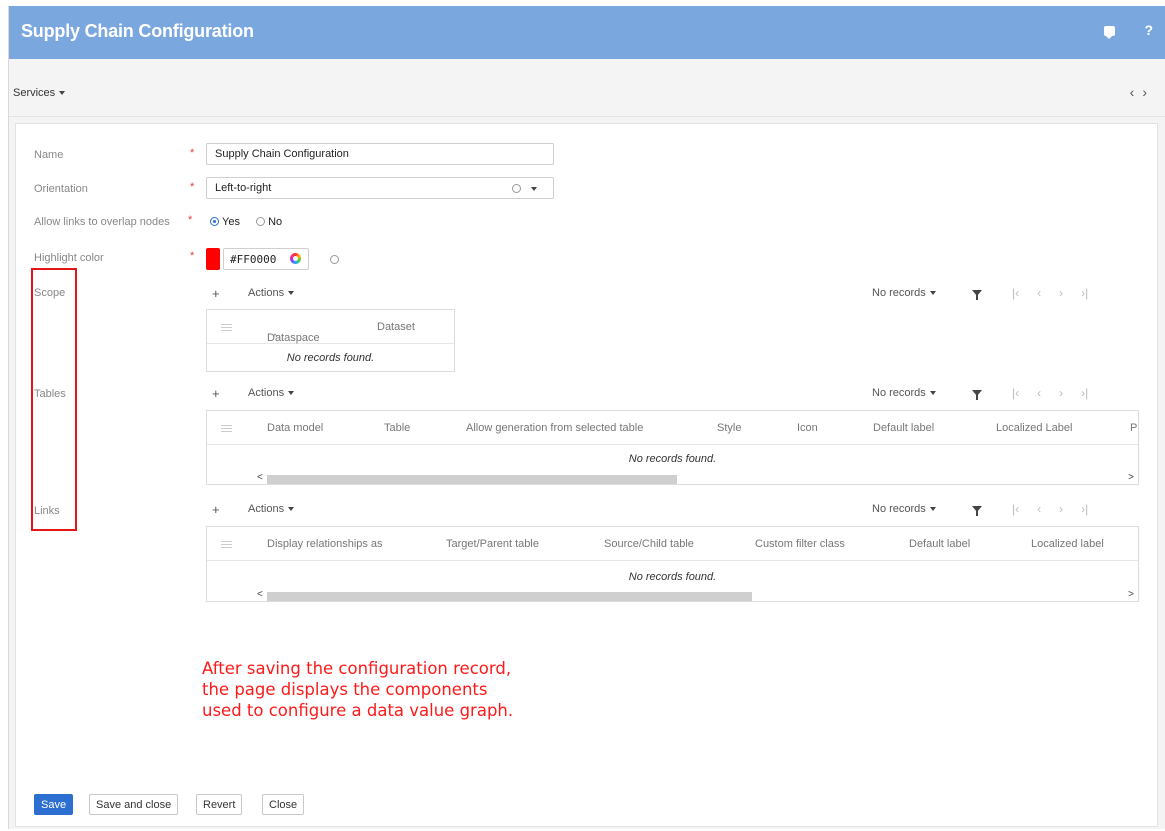 This screenshot has width=1165, height=831. I want to click on orientation-select: Left-to-right, so click(380, 188).